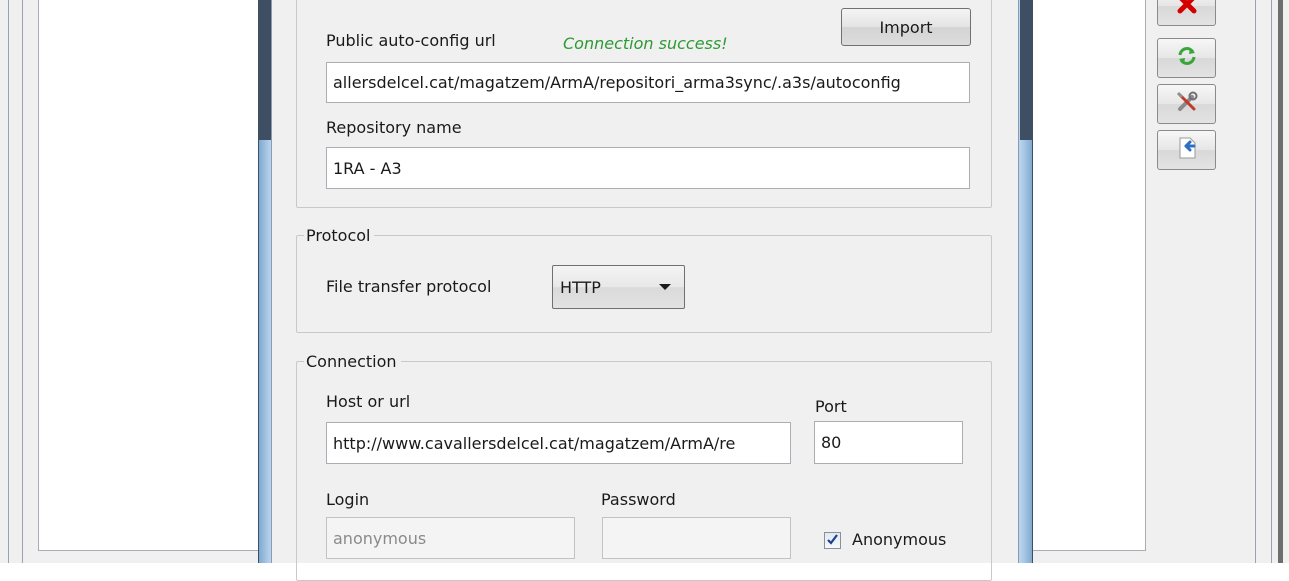 The width and height of the screenshot is (1289, 581). Describe the element at coordinates (394, 127) in the screenshot. I see `repository-name-label: Repository name` at that location.